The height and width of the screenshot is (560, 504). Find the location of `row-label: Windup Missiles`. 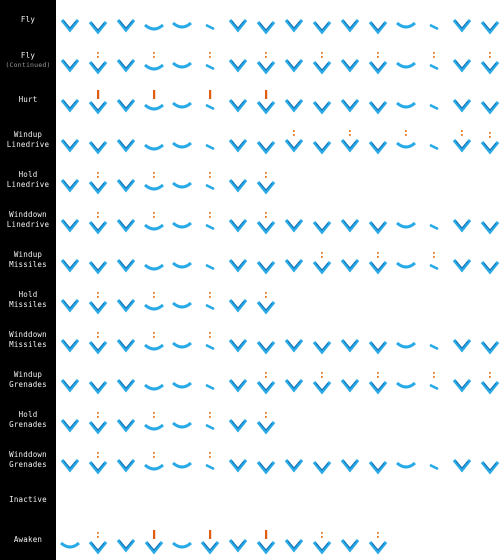

row-label: Windup Missiles is located at coordinates (28, 260).